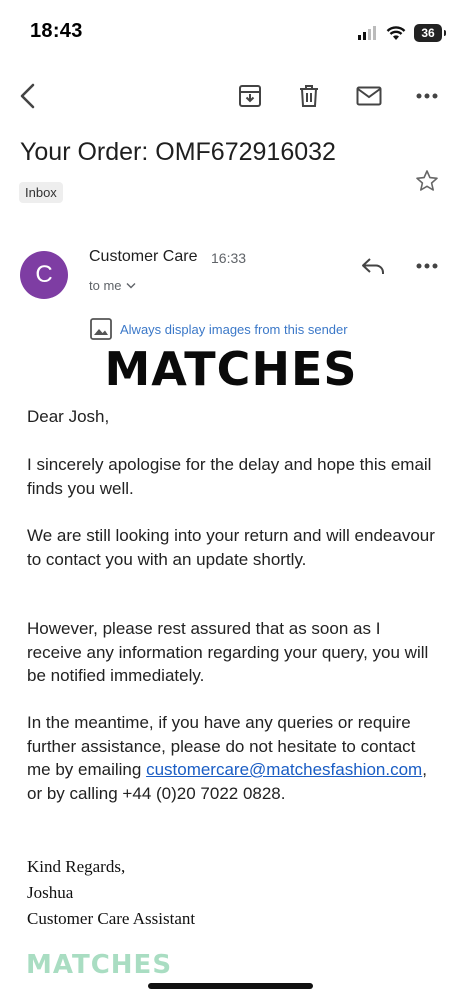 This screenshot has height=1000, width=462. I want to click on footer-brand-logo: MATCHES, so click(99, 965).